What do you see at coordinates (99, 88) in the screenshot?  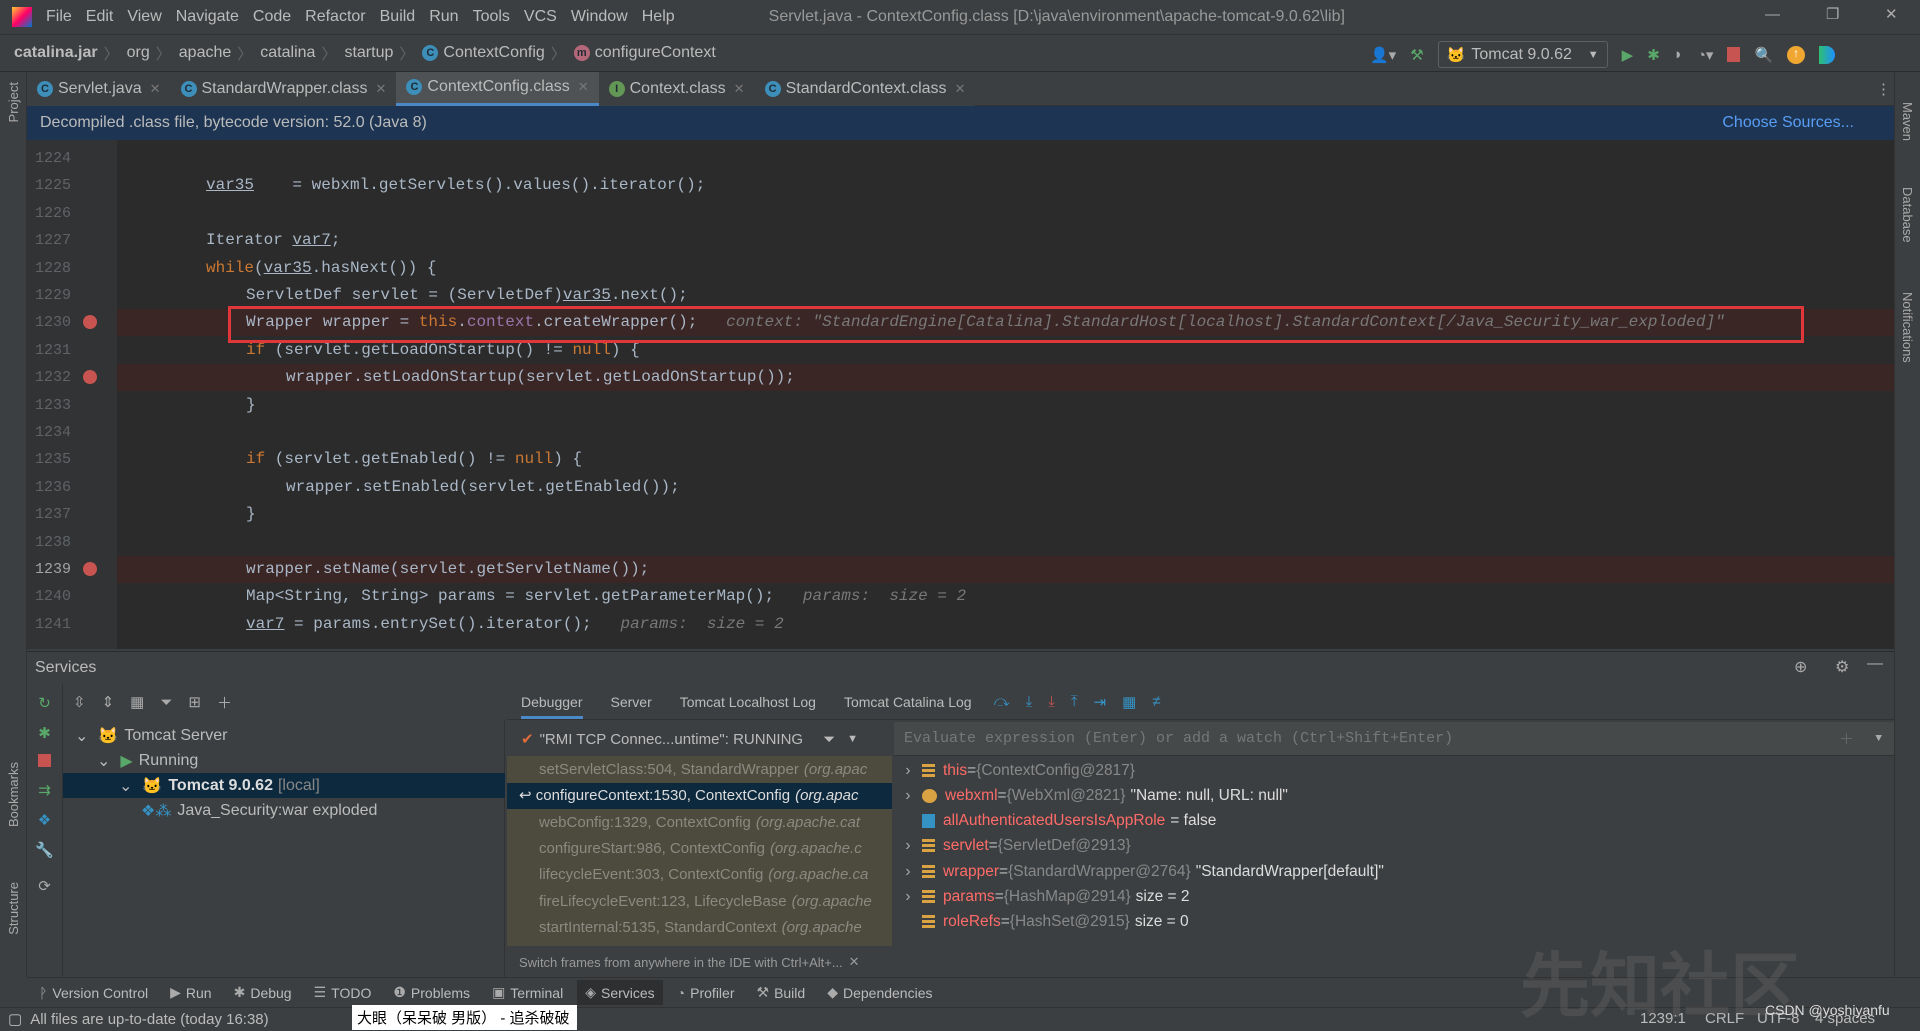 I see `tab-servlet-java: C Servlet.java ✕` at bounding box center [99, 88].